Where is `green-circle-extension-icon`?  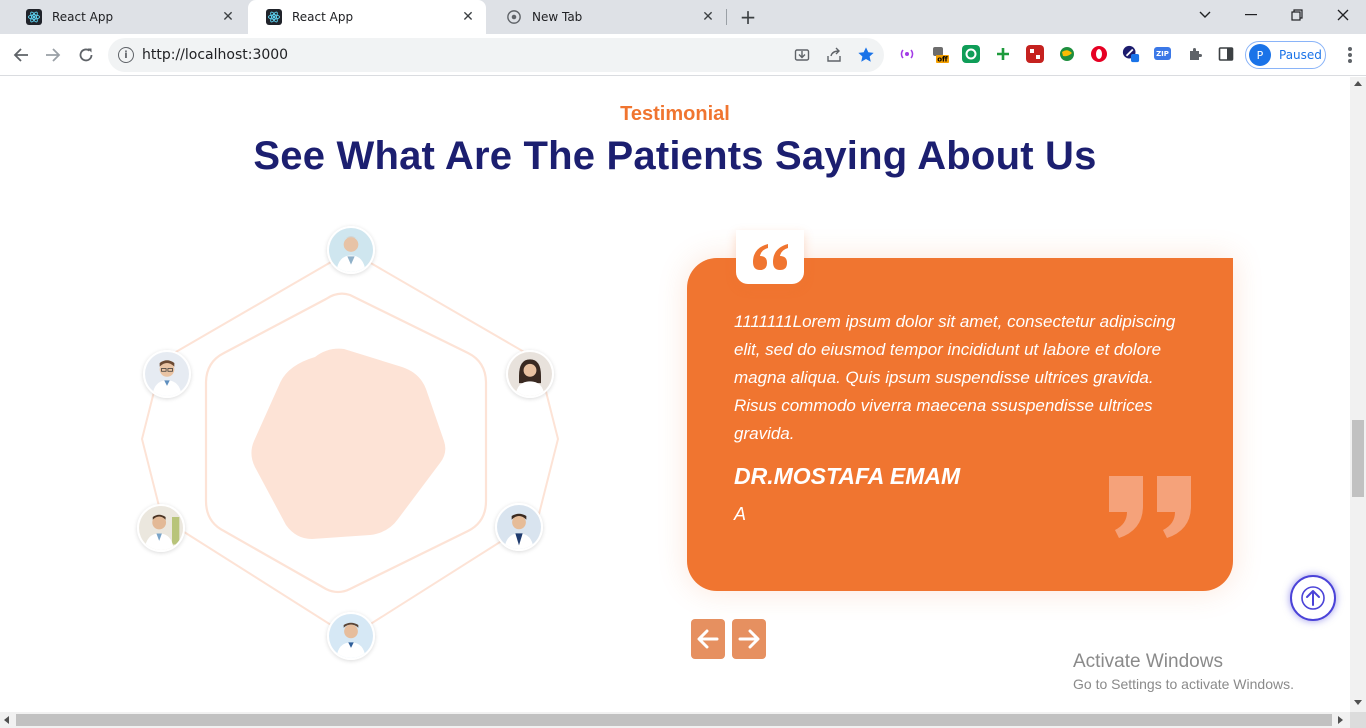
green-circle-extension-icon is located at coordinates (971, 54).